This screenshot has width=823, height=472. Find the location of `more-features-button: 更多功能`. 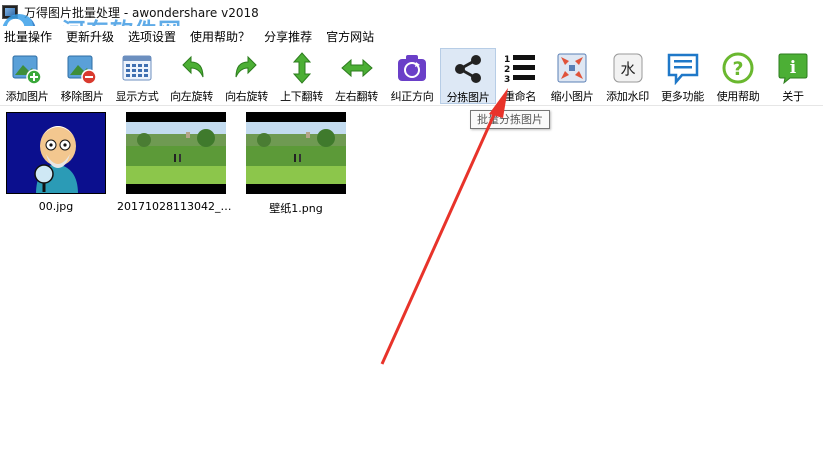

more-features-button: 更多功能 is located at coordinates (682, 76).